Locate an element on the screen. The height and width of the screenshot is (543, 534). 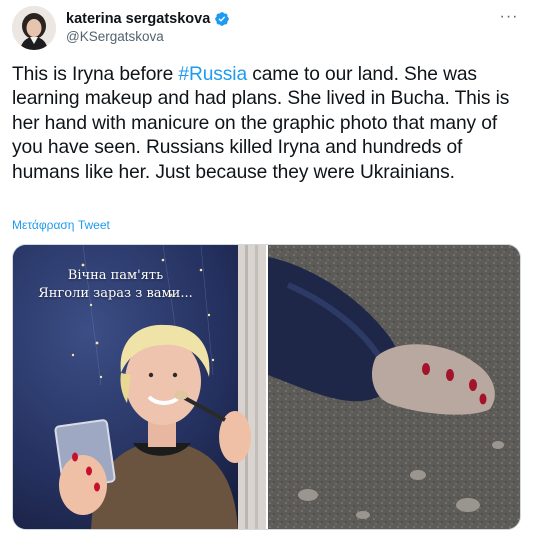
more-options-button: ··· is located at coordinates (509, 17).